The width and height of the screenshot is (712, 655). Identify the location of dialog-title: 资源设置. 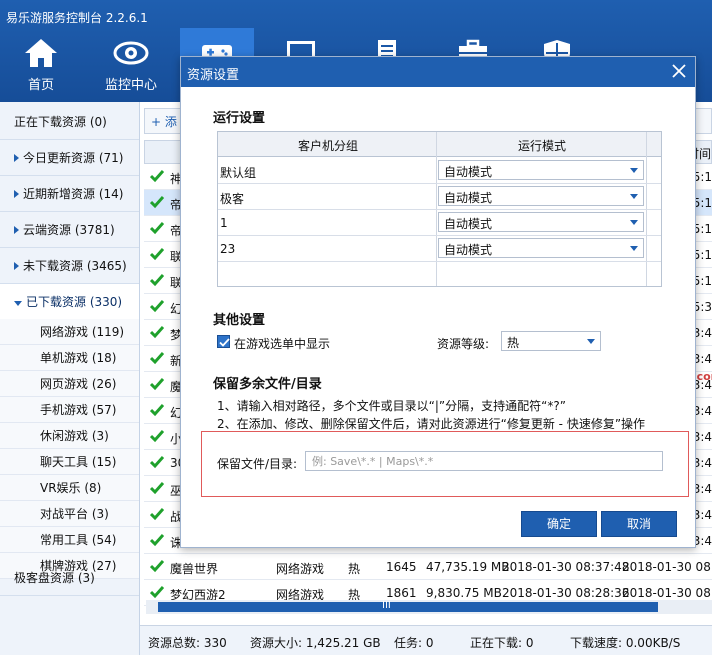
(213, 75).